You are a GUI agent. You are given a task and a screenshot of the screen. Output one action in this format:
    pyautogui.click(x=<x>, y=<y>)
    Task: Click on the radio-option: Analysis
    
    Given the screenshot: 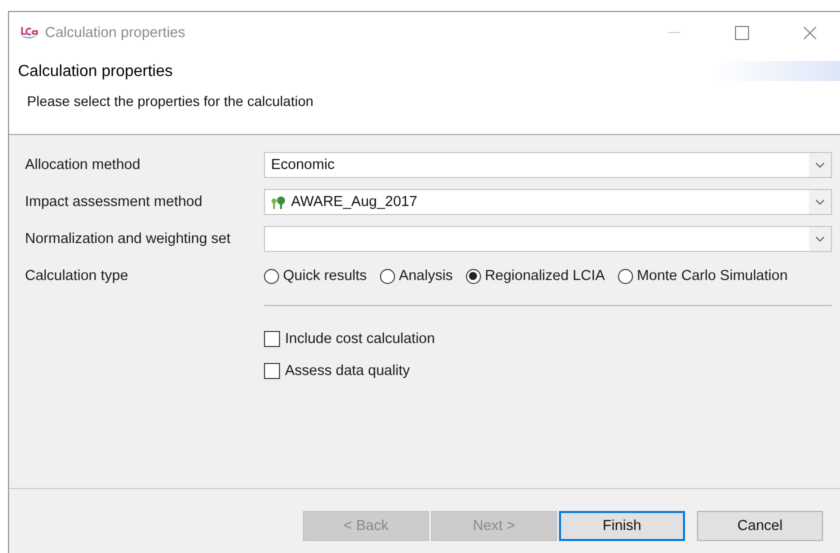 What is the action you would take?
    pyautogui.click(x=416, y=276)
    